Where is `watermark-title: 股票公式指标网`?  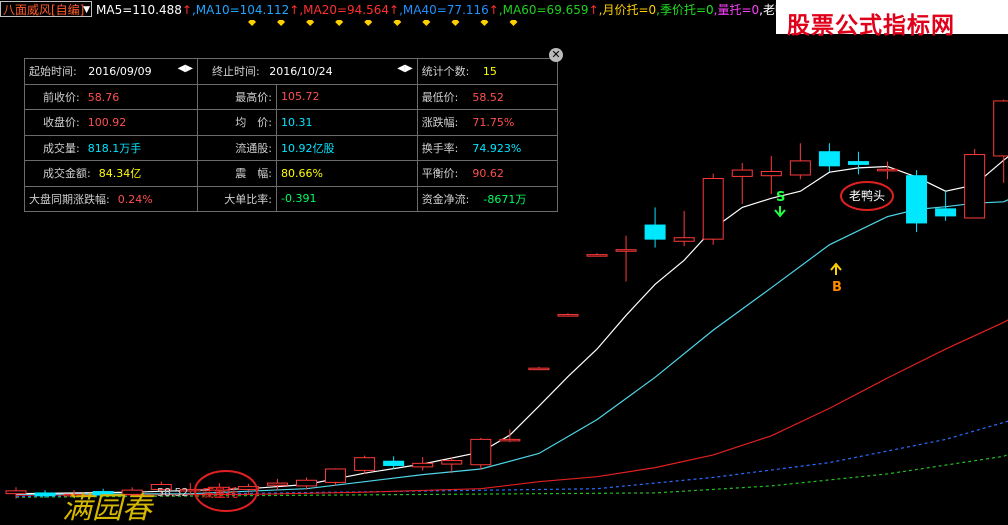
watermark-title: 股票公式指标网 is located at coordinates (871, 26).